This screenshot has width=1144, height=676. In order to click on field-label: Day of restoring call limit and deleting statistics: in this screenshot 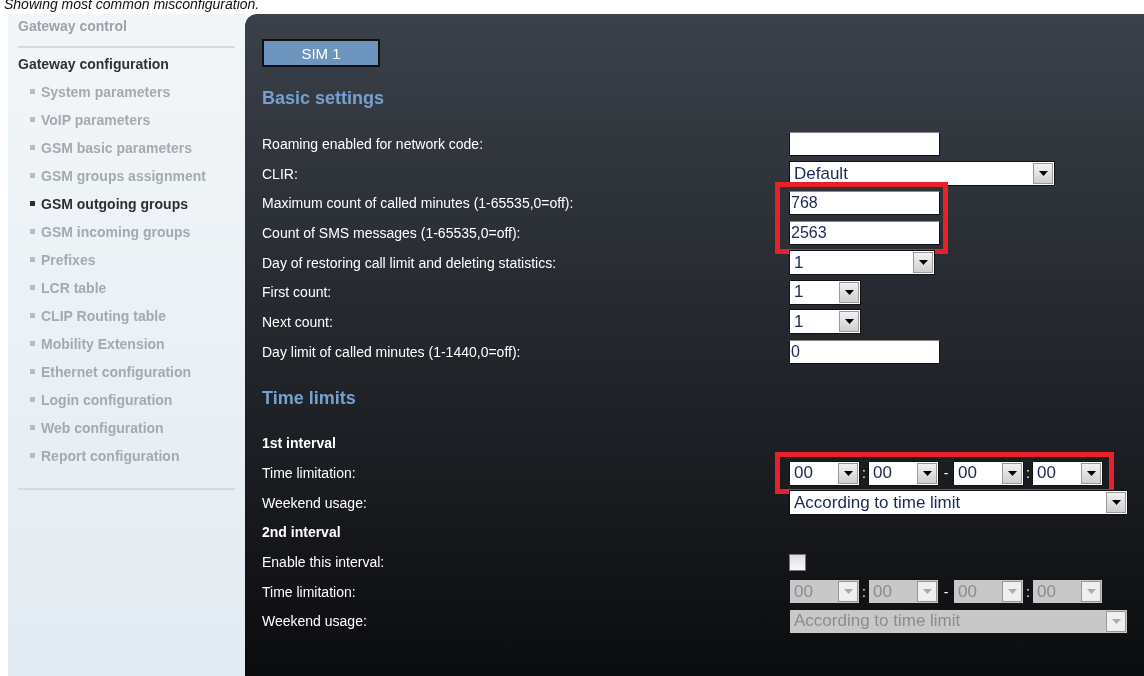, I will do `click(410, 262)`.